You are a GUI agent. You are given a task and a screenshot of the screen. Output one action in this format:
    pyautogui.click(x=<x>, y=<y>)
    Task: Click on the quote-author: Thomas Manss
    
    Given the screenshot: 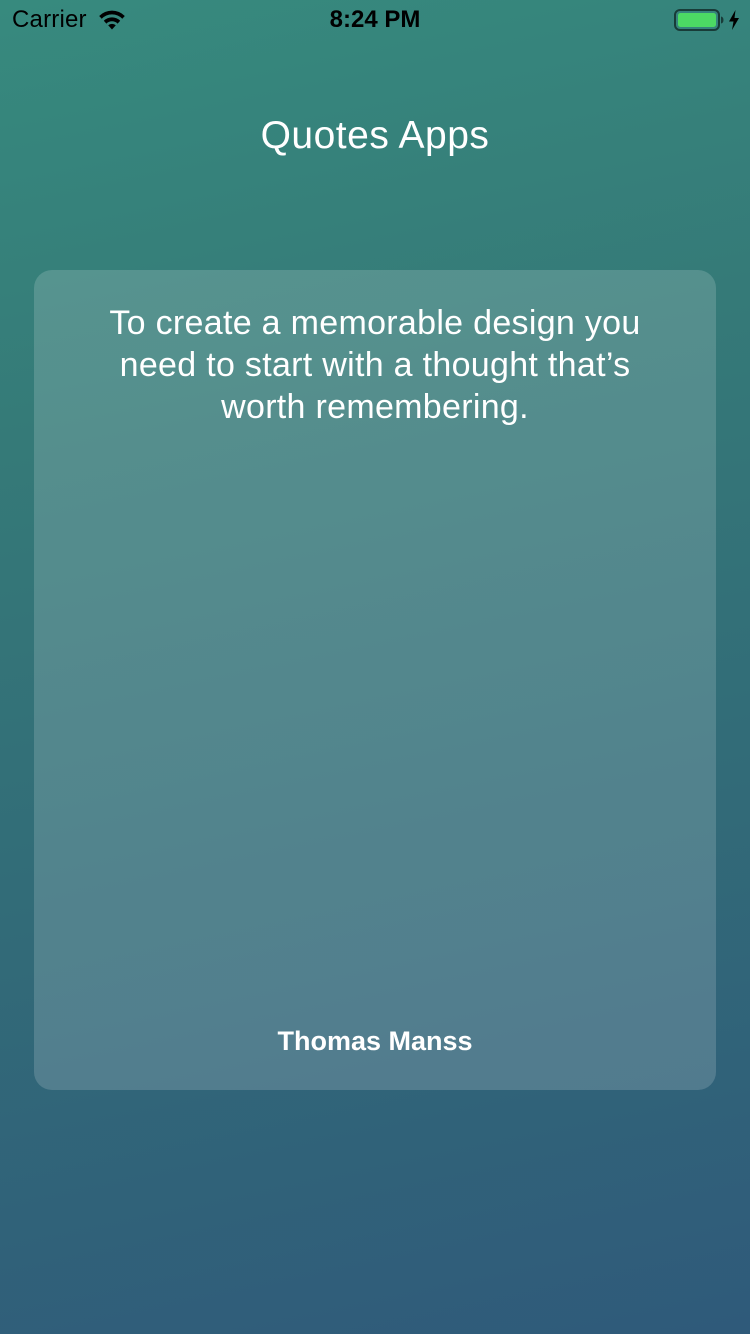 What is the action you would take?
    pyautogui.click(x=375, y=1041)
    